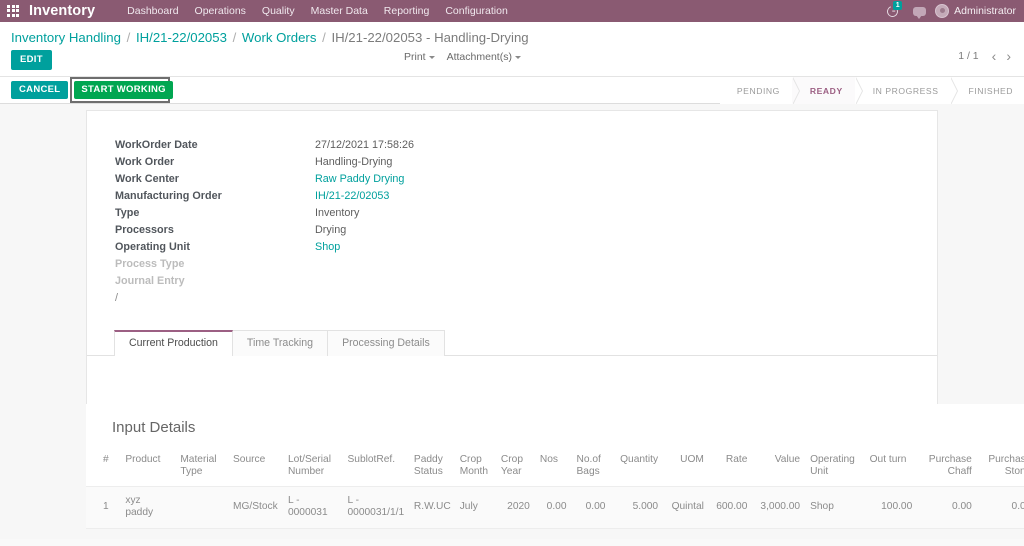 The image size is (1024, 546). I want to click on pager-count: 1 / 1, so click(968, 56).